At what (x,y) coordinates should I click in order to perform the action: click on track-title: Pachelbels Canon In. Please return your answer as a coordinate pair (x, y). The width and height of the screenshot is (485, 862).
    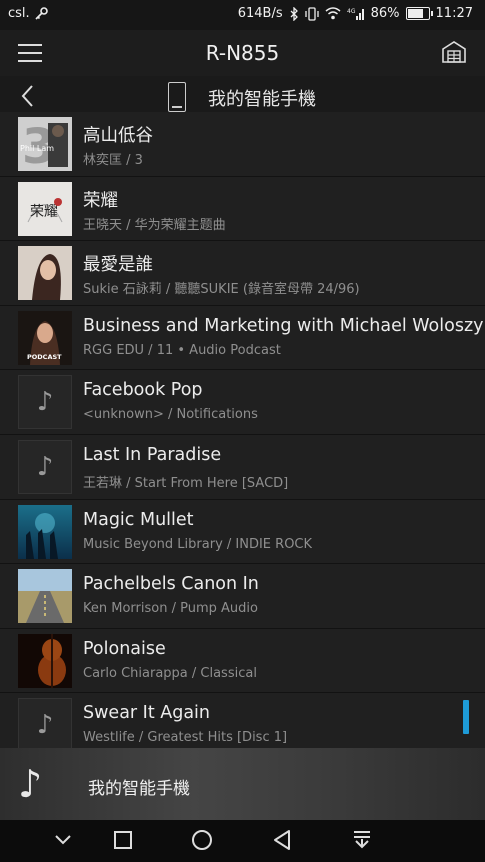
    Looking at the image, I should click on (171, 584).